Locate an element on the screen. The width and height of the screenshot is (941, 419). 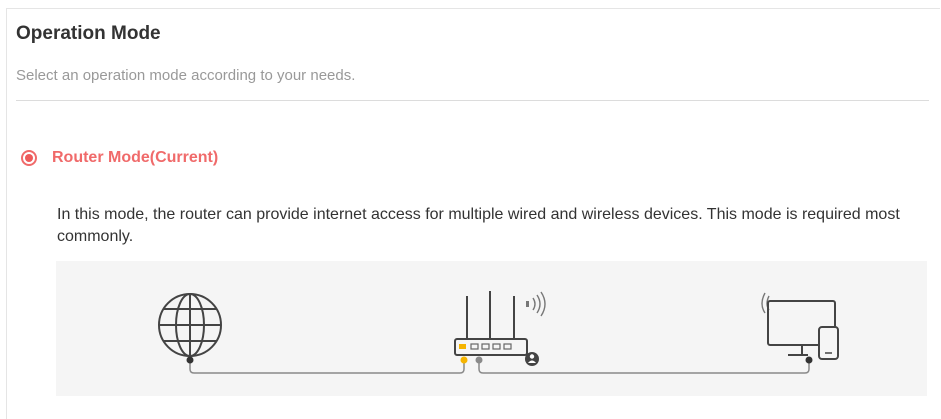
radio-selected-dot is located at coordinates (29, 158).